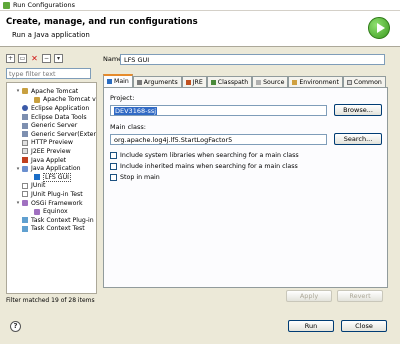  I want to click on tree-item: ▾ Apache Tomcat, so click(51, 91).